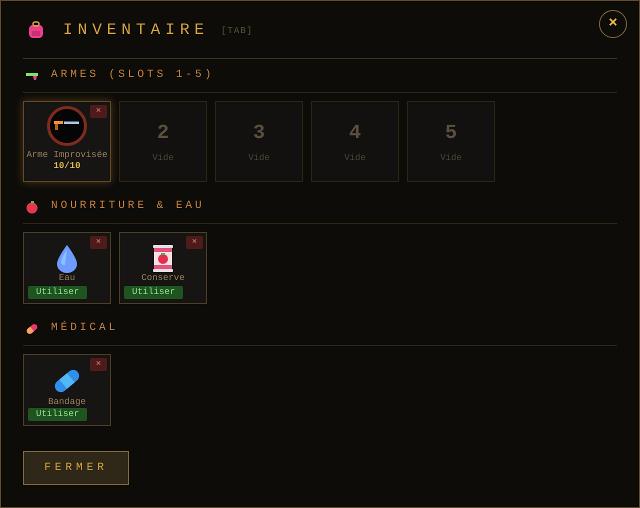 The image size is (640, 508). Describe the element at coordinates (67, 268) in the screenshot. I see `item-slot: Eau Utiliser ×` at that location.